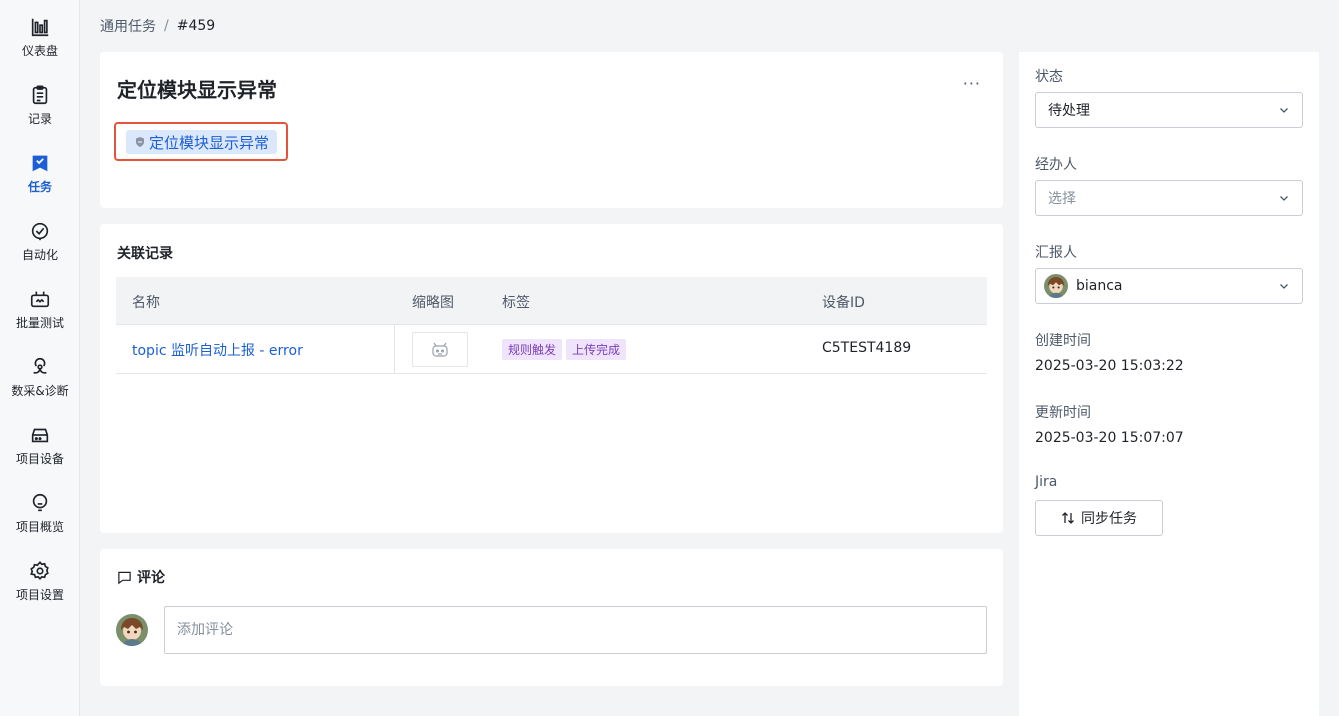 Image resolution: width=1339 pixels, height=716 pixels. I want to click on sidebar-item-label: 记录, so click(39, 119).